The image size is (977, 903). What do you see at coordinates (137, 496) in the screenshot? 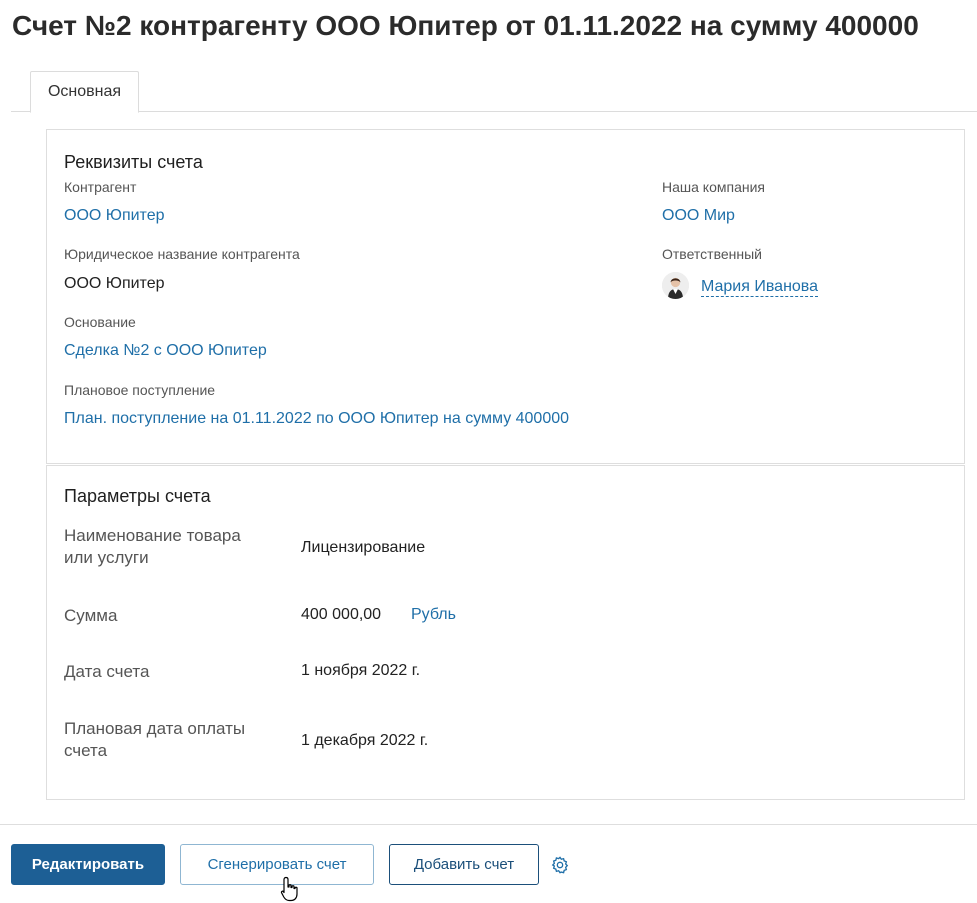
I see `parameters-title: Параметры счета` at bounding box center [137, 496].